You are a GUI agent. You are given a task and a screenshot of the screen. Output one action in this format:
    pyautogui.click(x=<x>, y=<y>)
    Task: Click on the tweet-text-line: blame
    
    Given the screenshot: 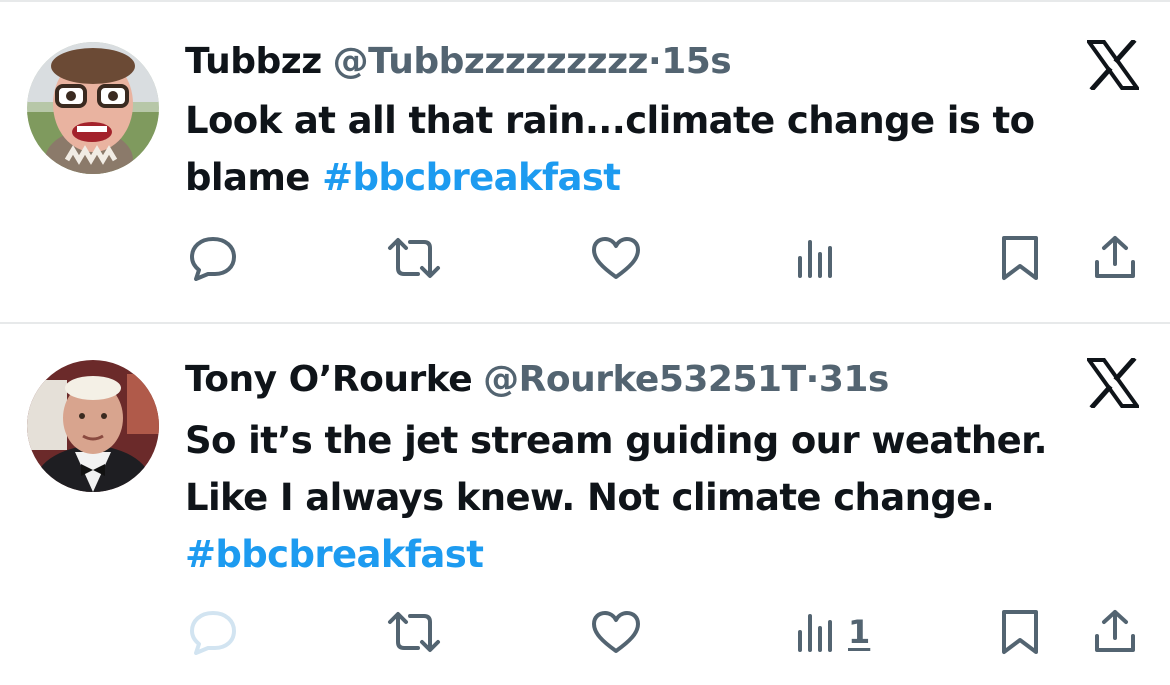 What is the action you would take?
    pyautogui.click(x=254, y=177)
    